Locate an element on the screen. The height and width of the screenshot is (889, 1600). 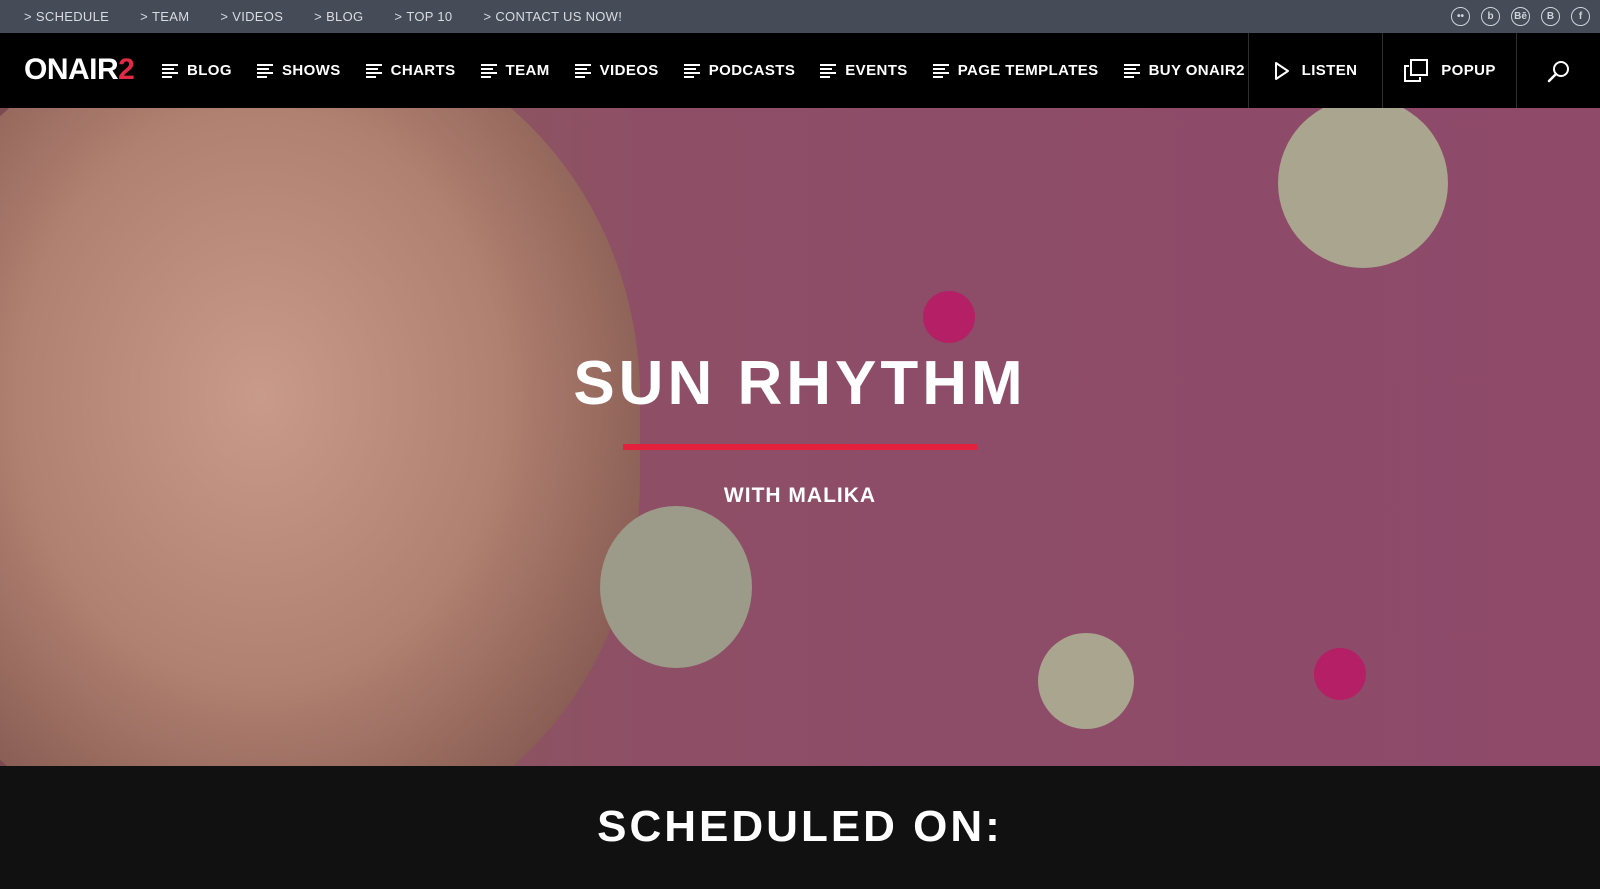
listen-button: LISTEN is located at coordinates (1315, 70).